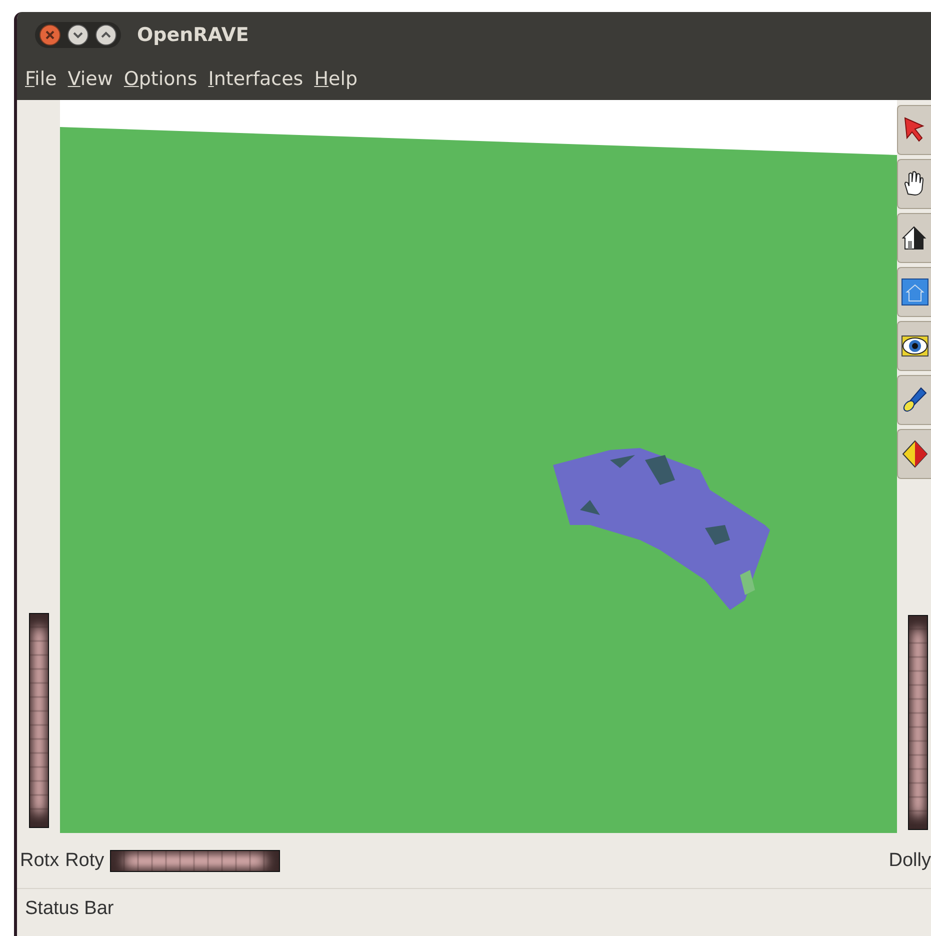 This screenshot has width=931, height=936. I want to click on menu-item: View, so click(90, 79).